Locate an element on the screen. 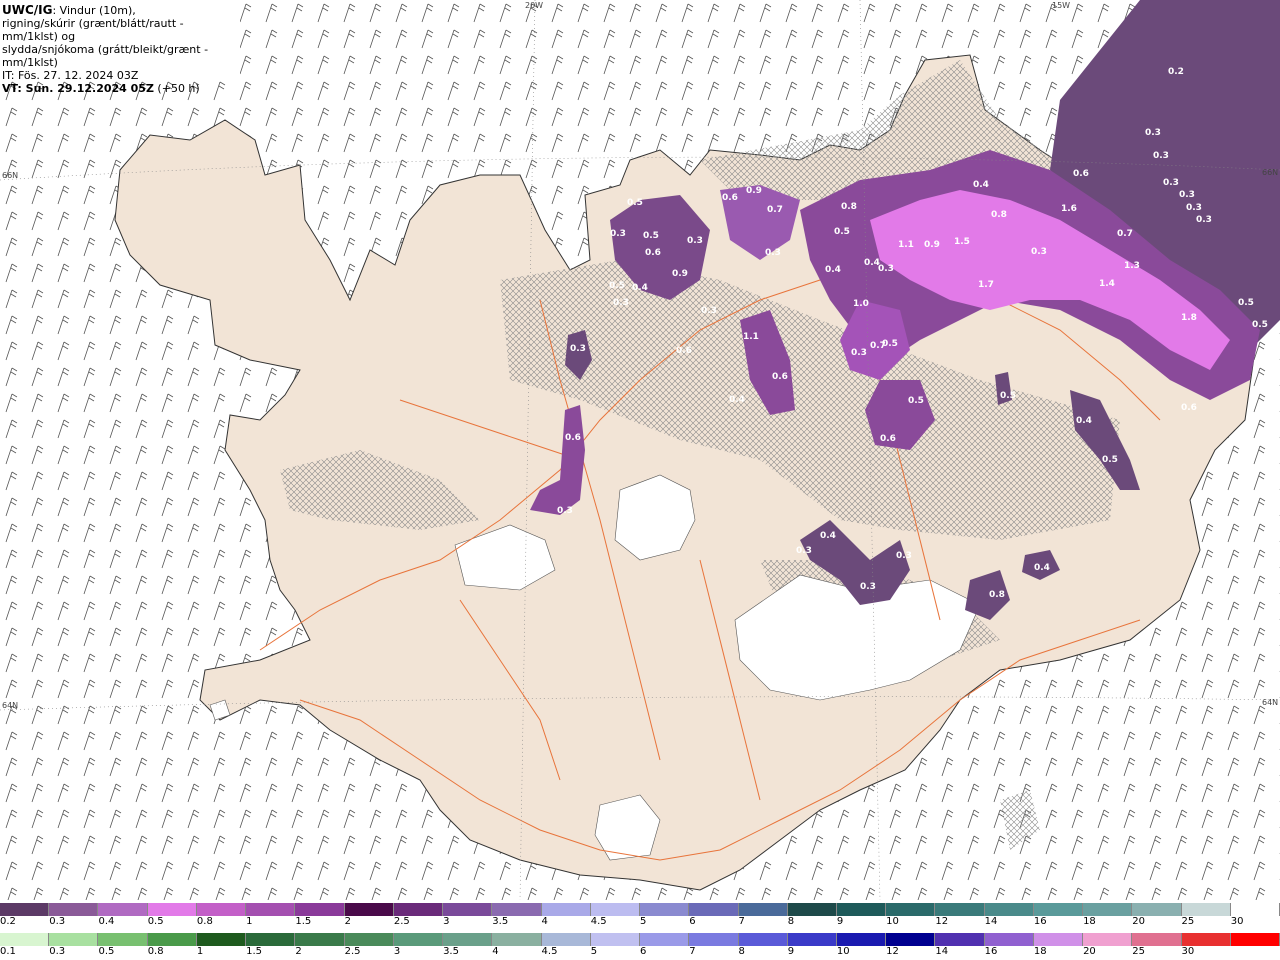 This screenshot has width=1280, height=960. header-valid-time: VT: Sun. 29.12.2024 05Z is located at coordinates (78, 88).